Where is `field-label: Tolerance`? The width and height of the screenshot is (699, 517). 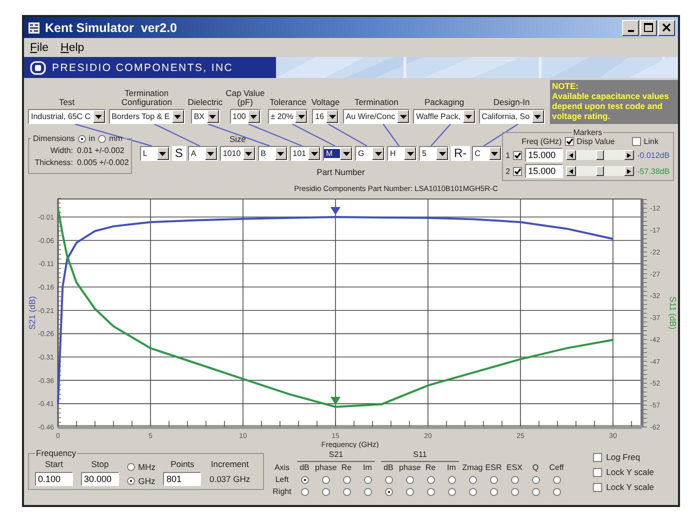 field-label: Tolerance is located at coordinates (288, 102).